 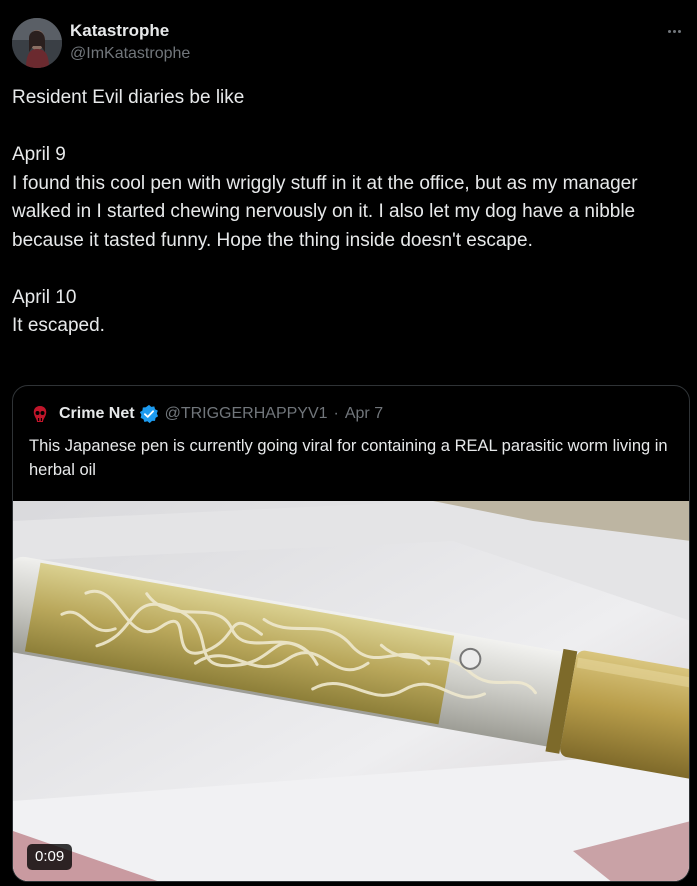 I want to click on quoted-handle: @TRIGGERHAPPYV1, so click(x=246, y=414).